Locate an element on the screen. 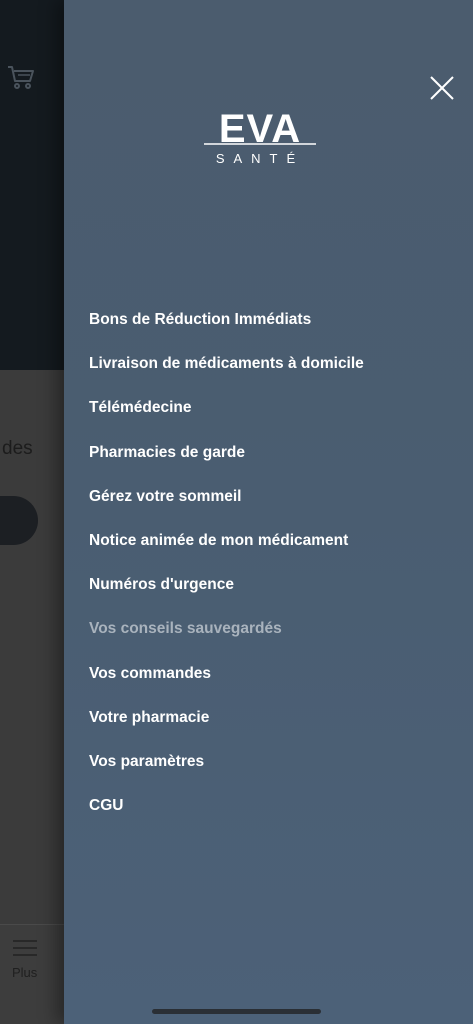 The width and height of the screenshot is (473, 1024). eva-sante-logo: EVA SANTÉ is located at coordinates (260, 136).